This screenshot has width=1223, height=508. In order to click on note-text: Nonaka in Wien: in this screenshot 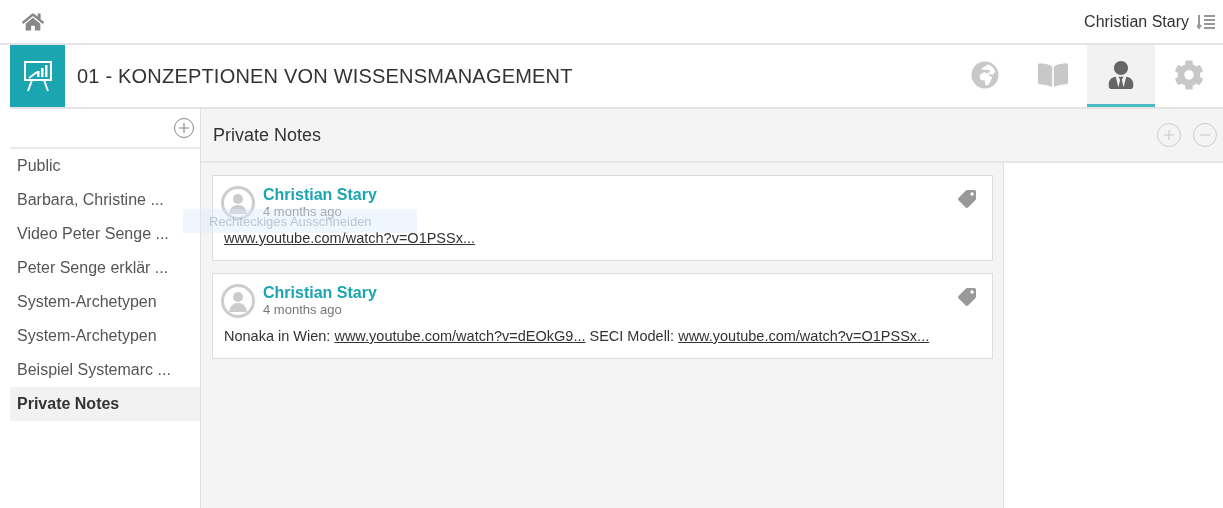, I will do `click(277, 336)`.